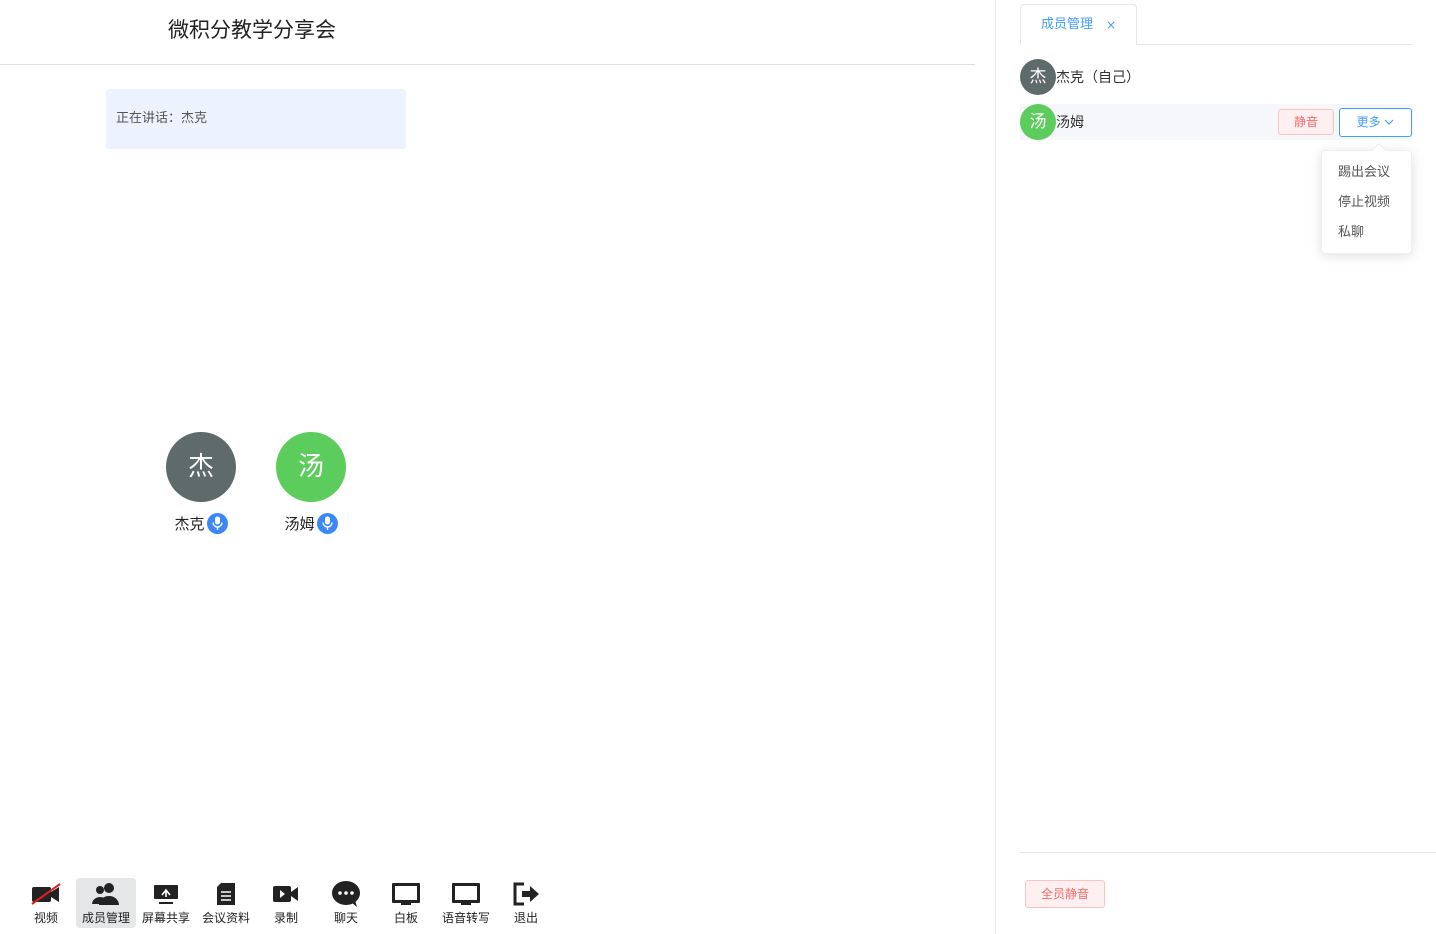 This screenshot has height=934, width=1436. What do you see at coordinates (1065, 894) in the screenshot?
I see `mute-all-button: 全员静音` at bounding box center [1065, 894].